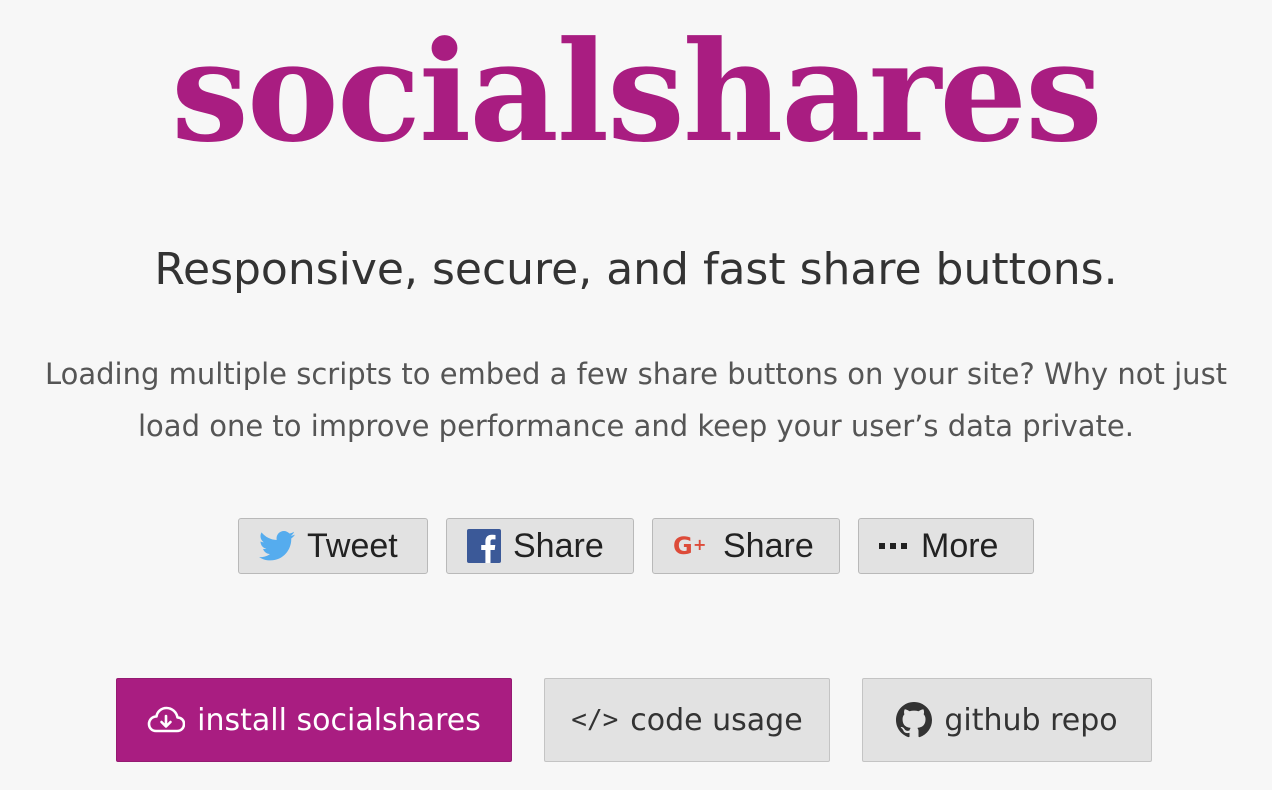  I want to click on ellipsis-icon, so click(894, 546).